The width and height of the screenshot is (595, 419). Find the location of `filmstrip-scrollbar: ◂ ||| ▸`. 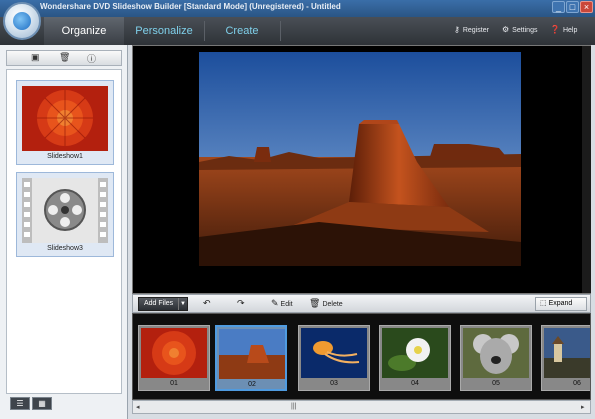

filmstrip-scrollbar: ◂ ||| ▸ is located at coordinates (361, 407).